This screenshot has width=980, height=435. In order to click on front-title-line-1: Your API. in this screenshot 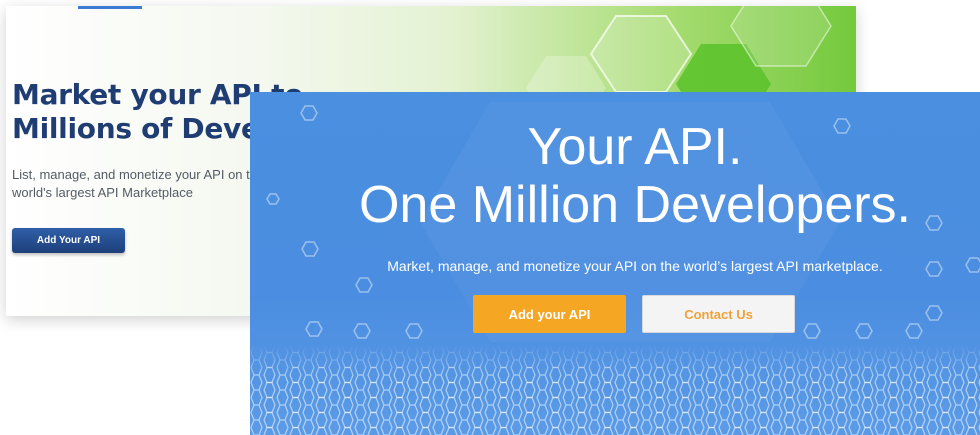, I will do `click(635, 147)`.